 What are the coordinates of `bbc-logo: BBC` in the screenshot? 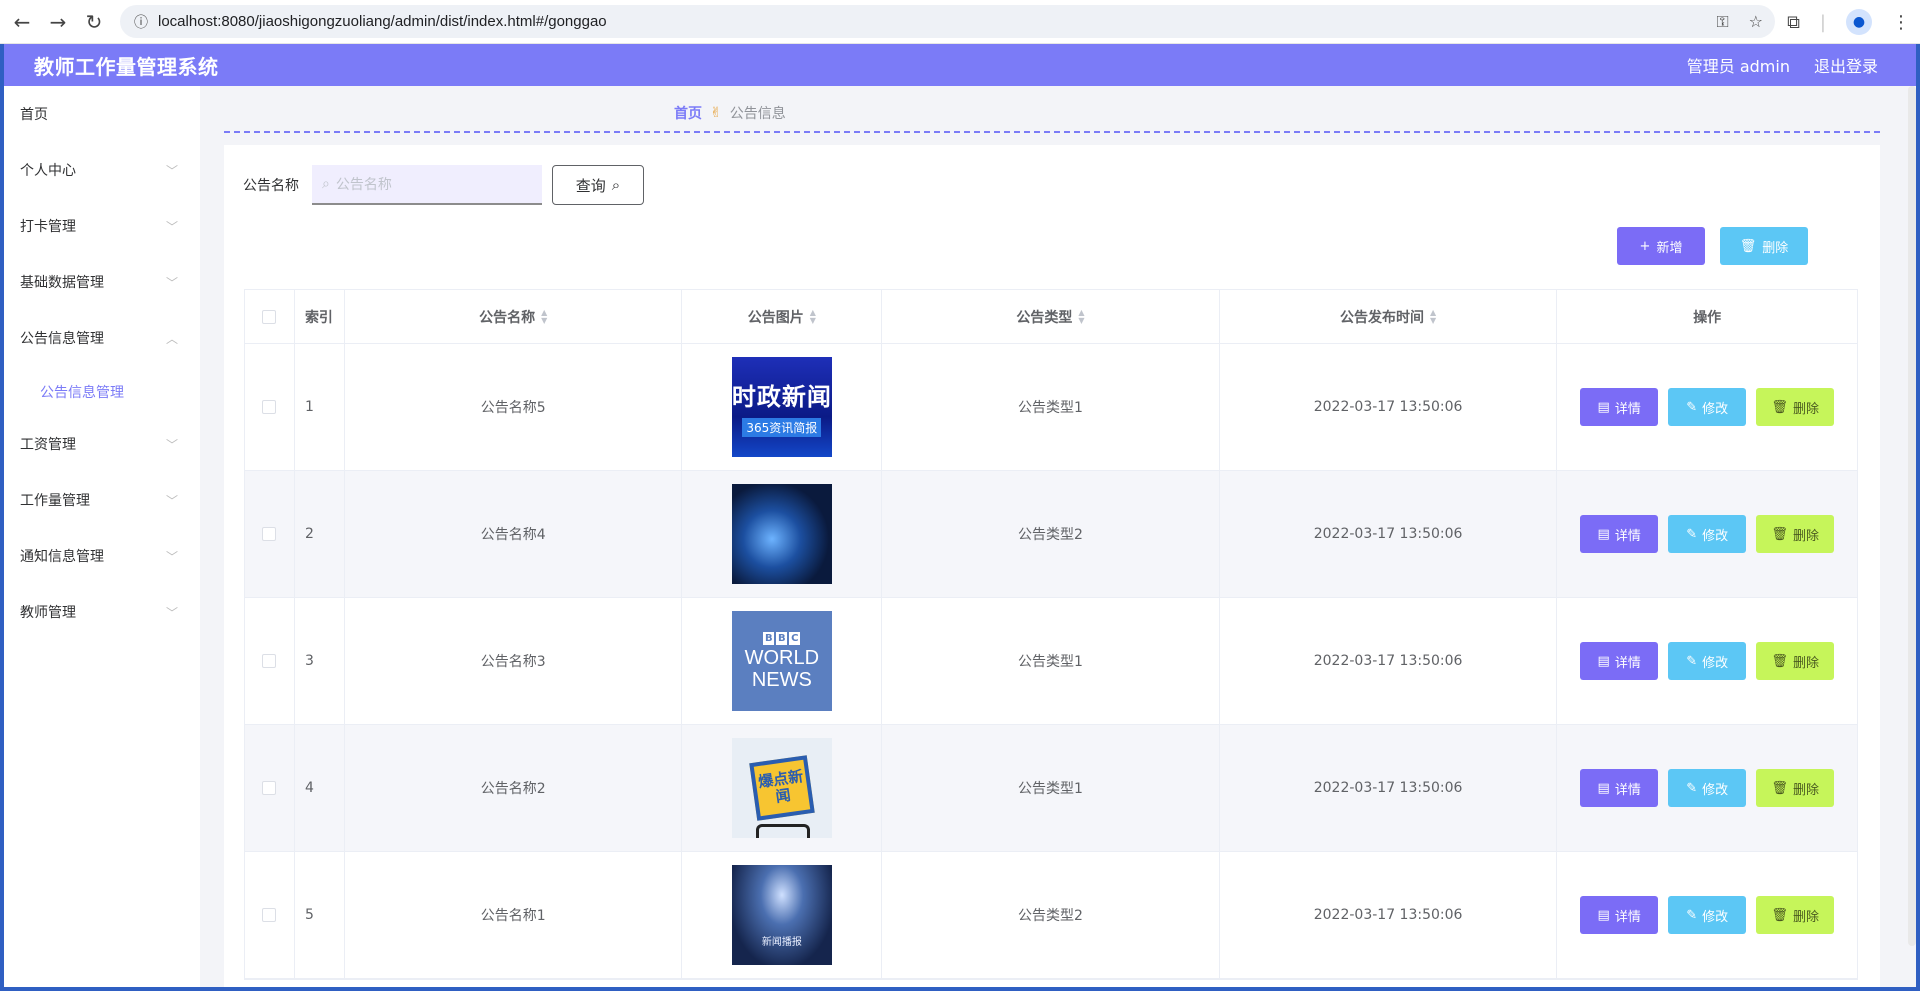 It's located at (782, 638).